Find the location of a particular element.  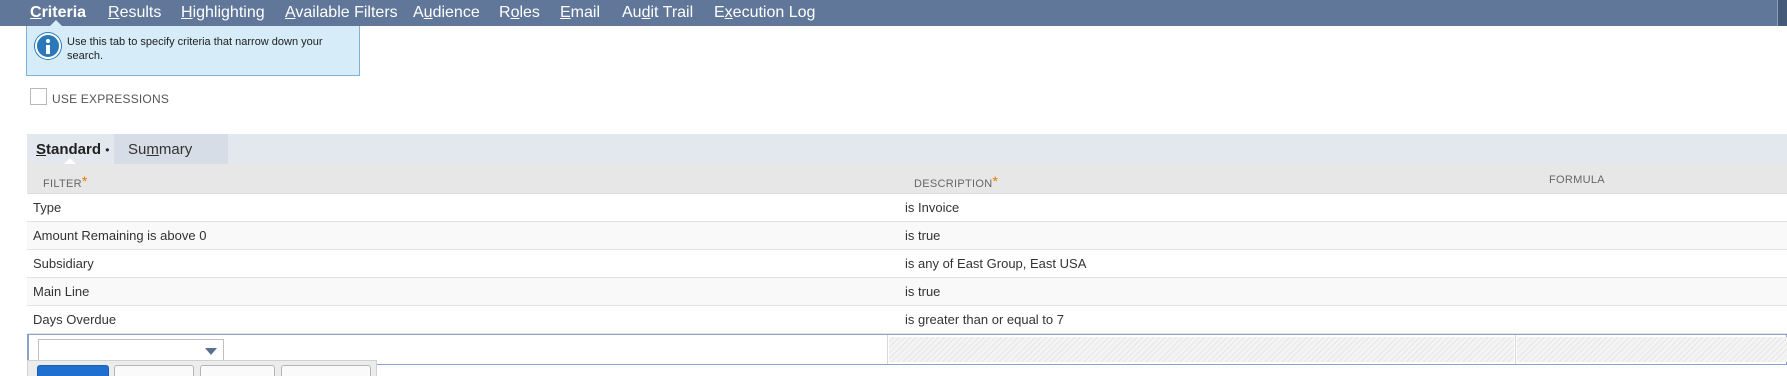

filter-cell: Amount Remaining is above 0 is located at coordinates (120, 235).